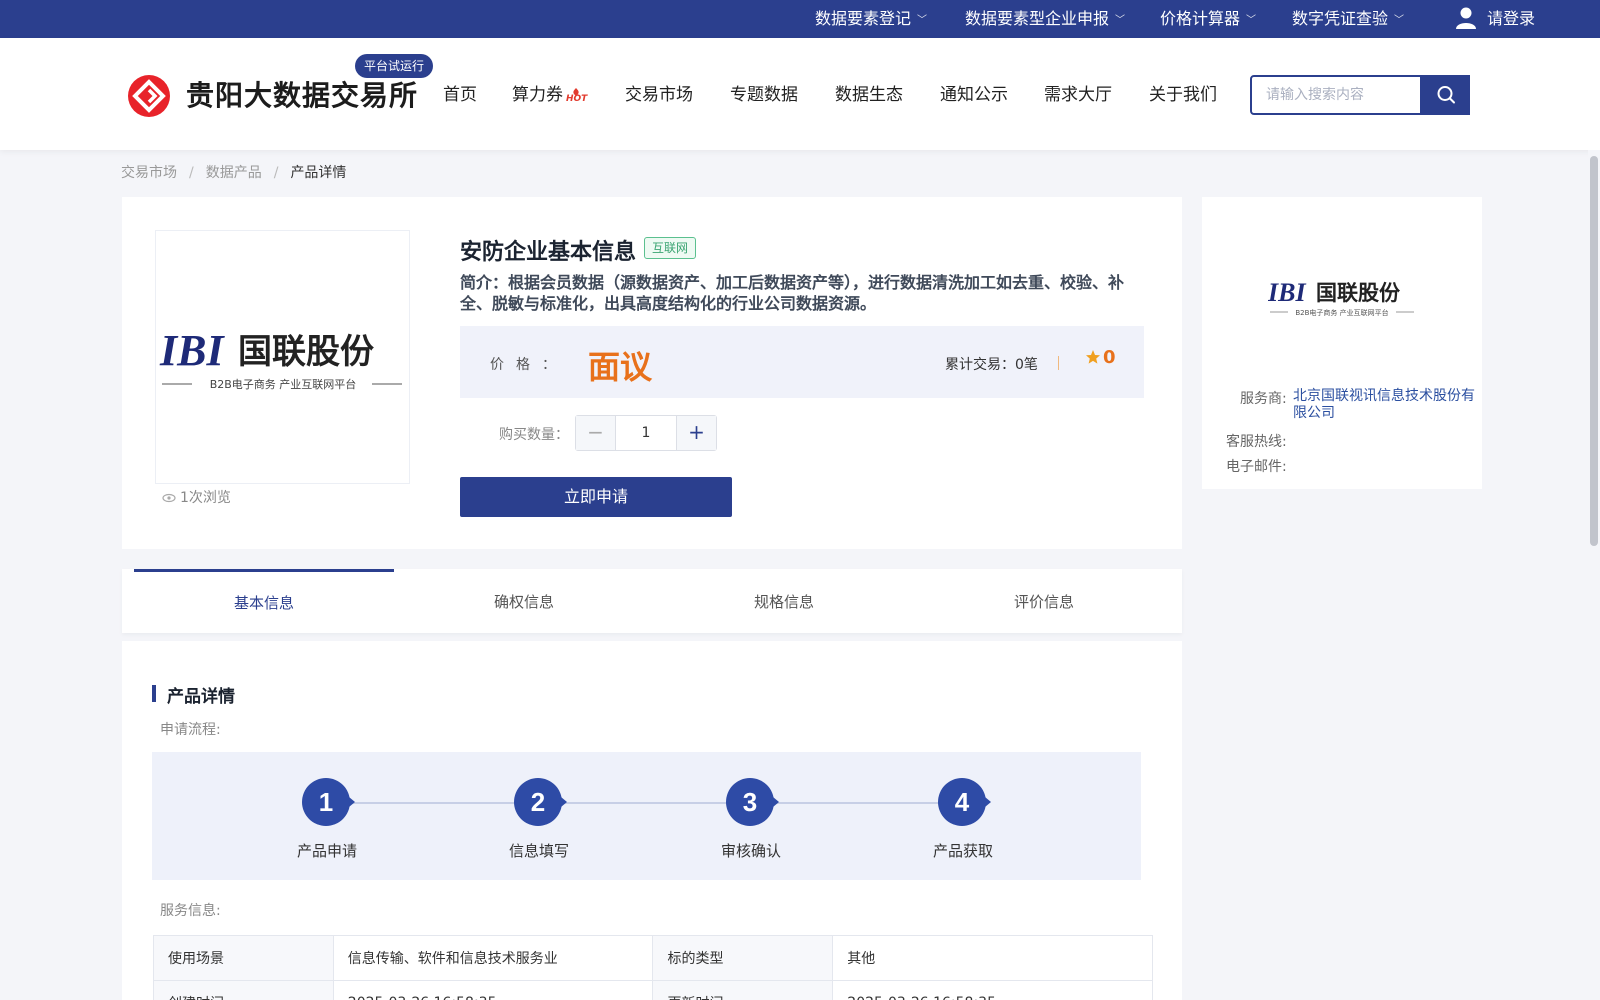  Describe the element at coordinates (596, 497) in the screenshot. I see `apply-now-button: 立即申请` at that location.